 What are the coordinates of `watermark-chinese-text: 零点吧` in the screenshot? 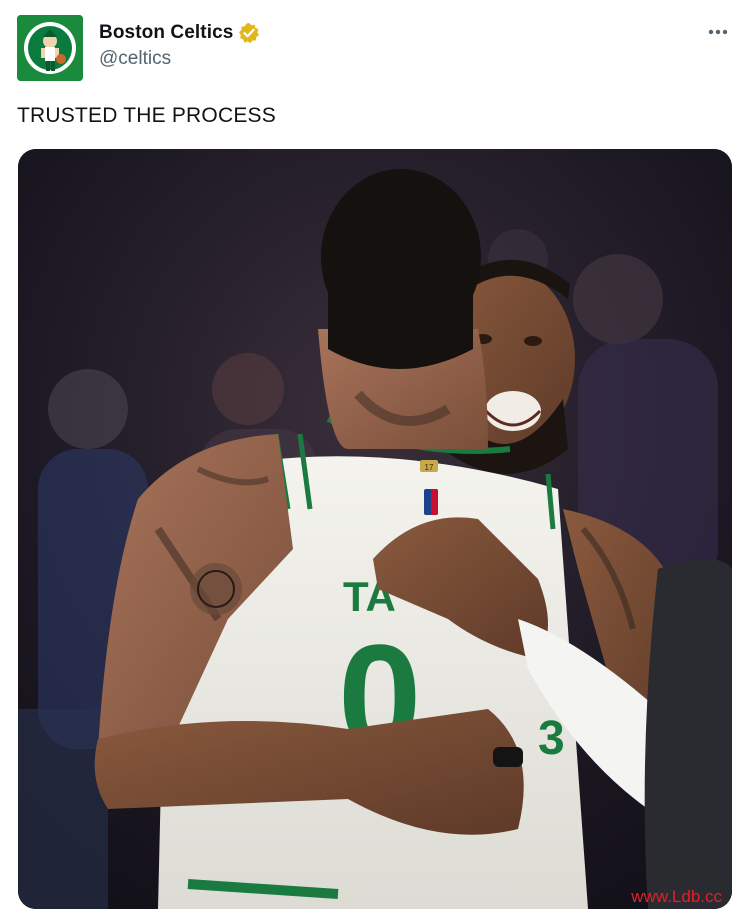 It's located at (685, 873).